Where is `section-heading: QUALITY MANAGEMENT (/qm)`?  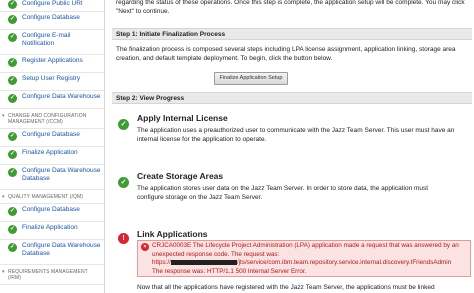 section-heading: QUALITY MANAGEMENT (/qm) is located at coordinates (52, 197).